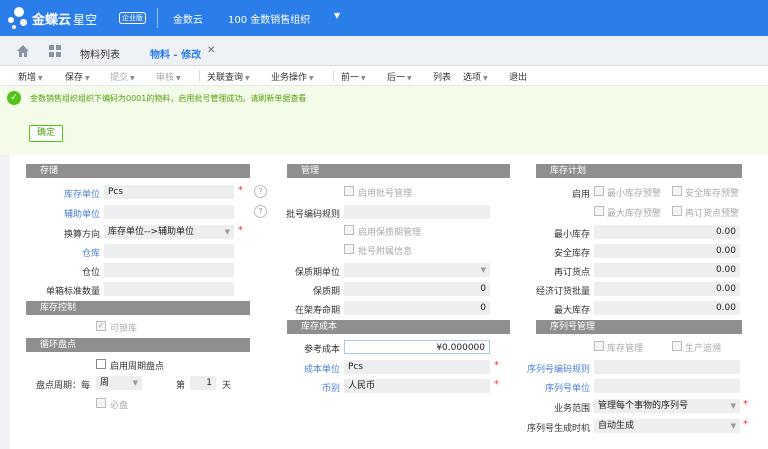 The image size is (768, 449). I want to click on check-circle-icon: ✓, so click(14, 98).